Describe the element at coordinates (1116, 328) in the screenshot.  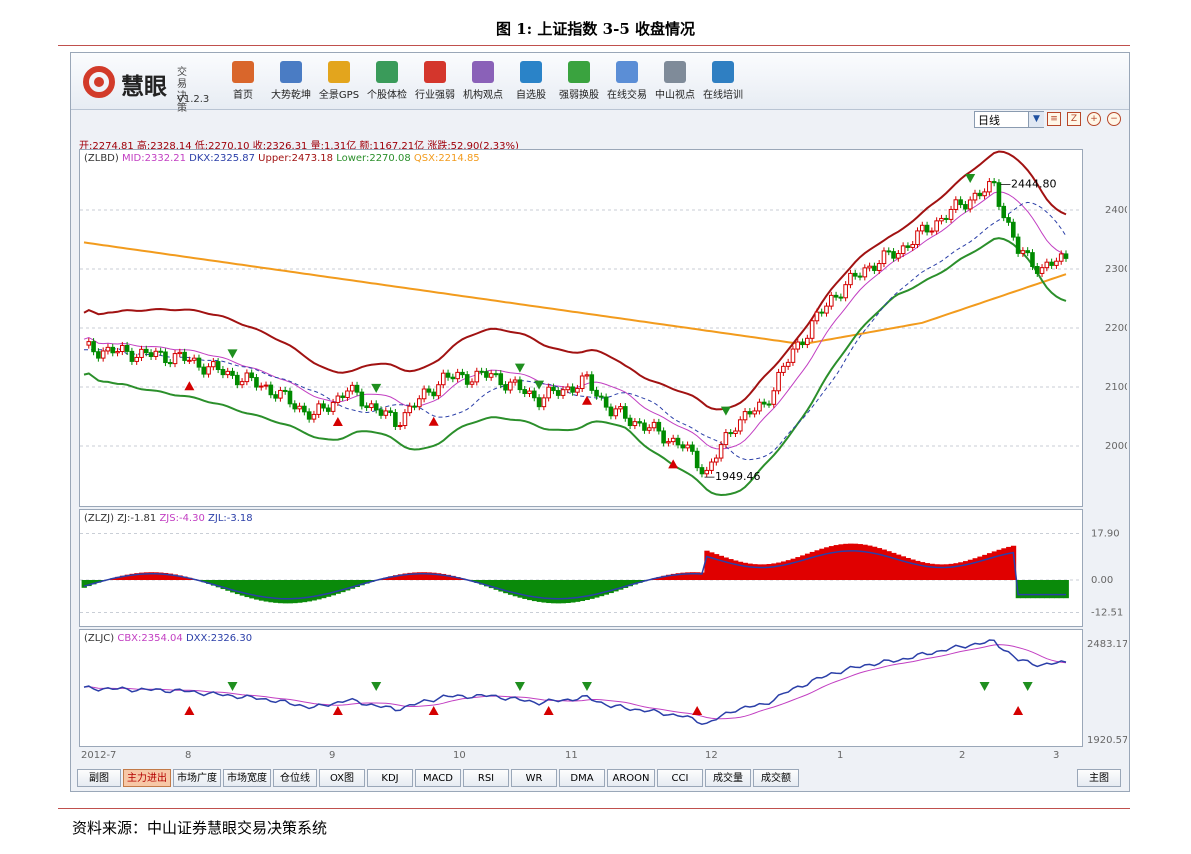
I see `y-tick-label: 2200` at that location.